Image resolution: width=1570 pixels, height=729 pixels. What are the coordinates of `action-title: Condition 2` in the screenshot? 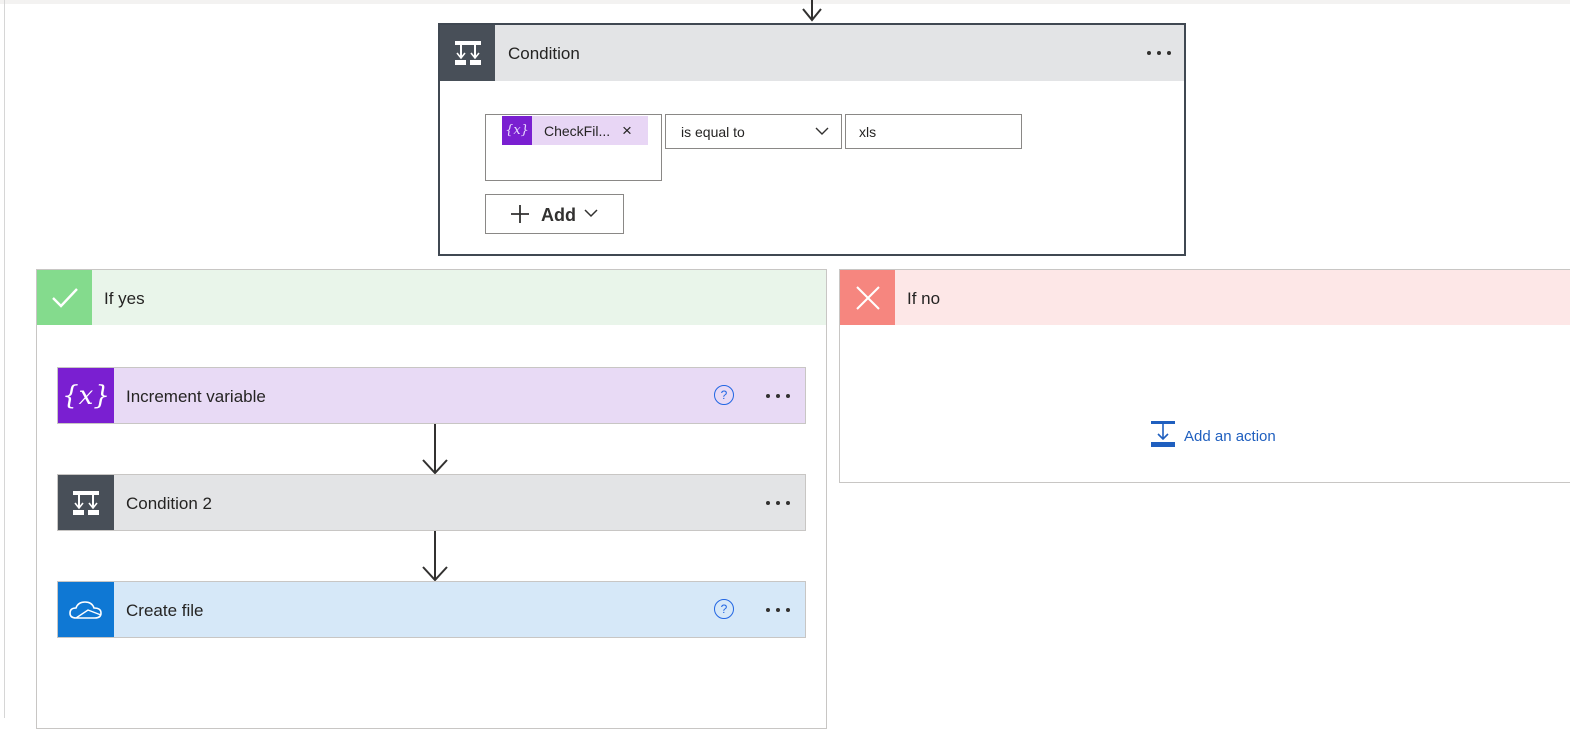 It's located at (169, 503).